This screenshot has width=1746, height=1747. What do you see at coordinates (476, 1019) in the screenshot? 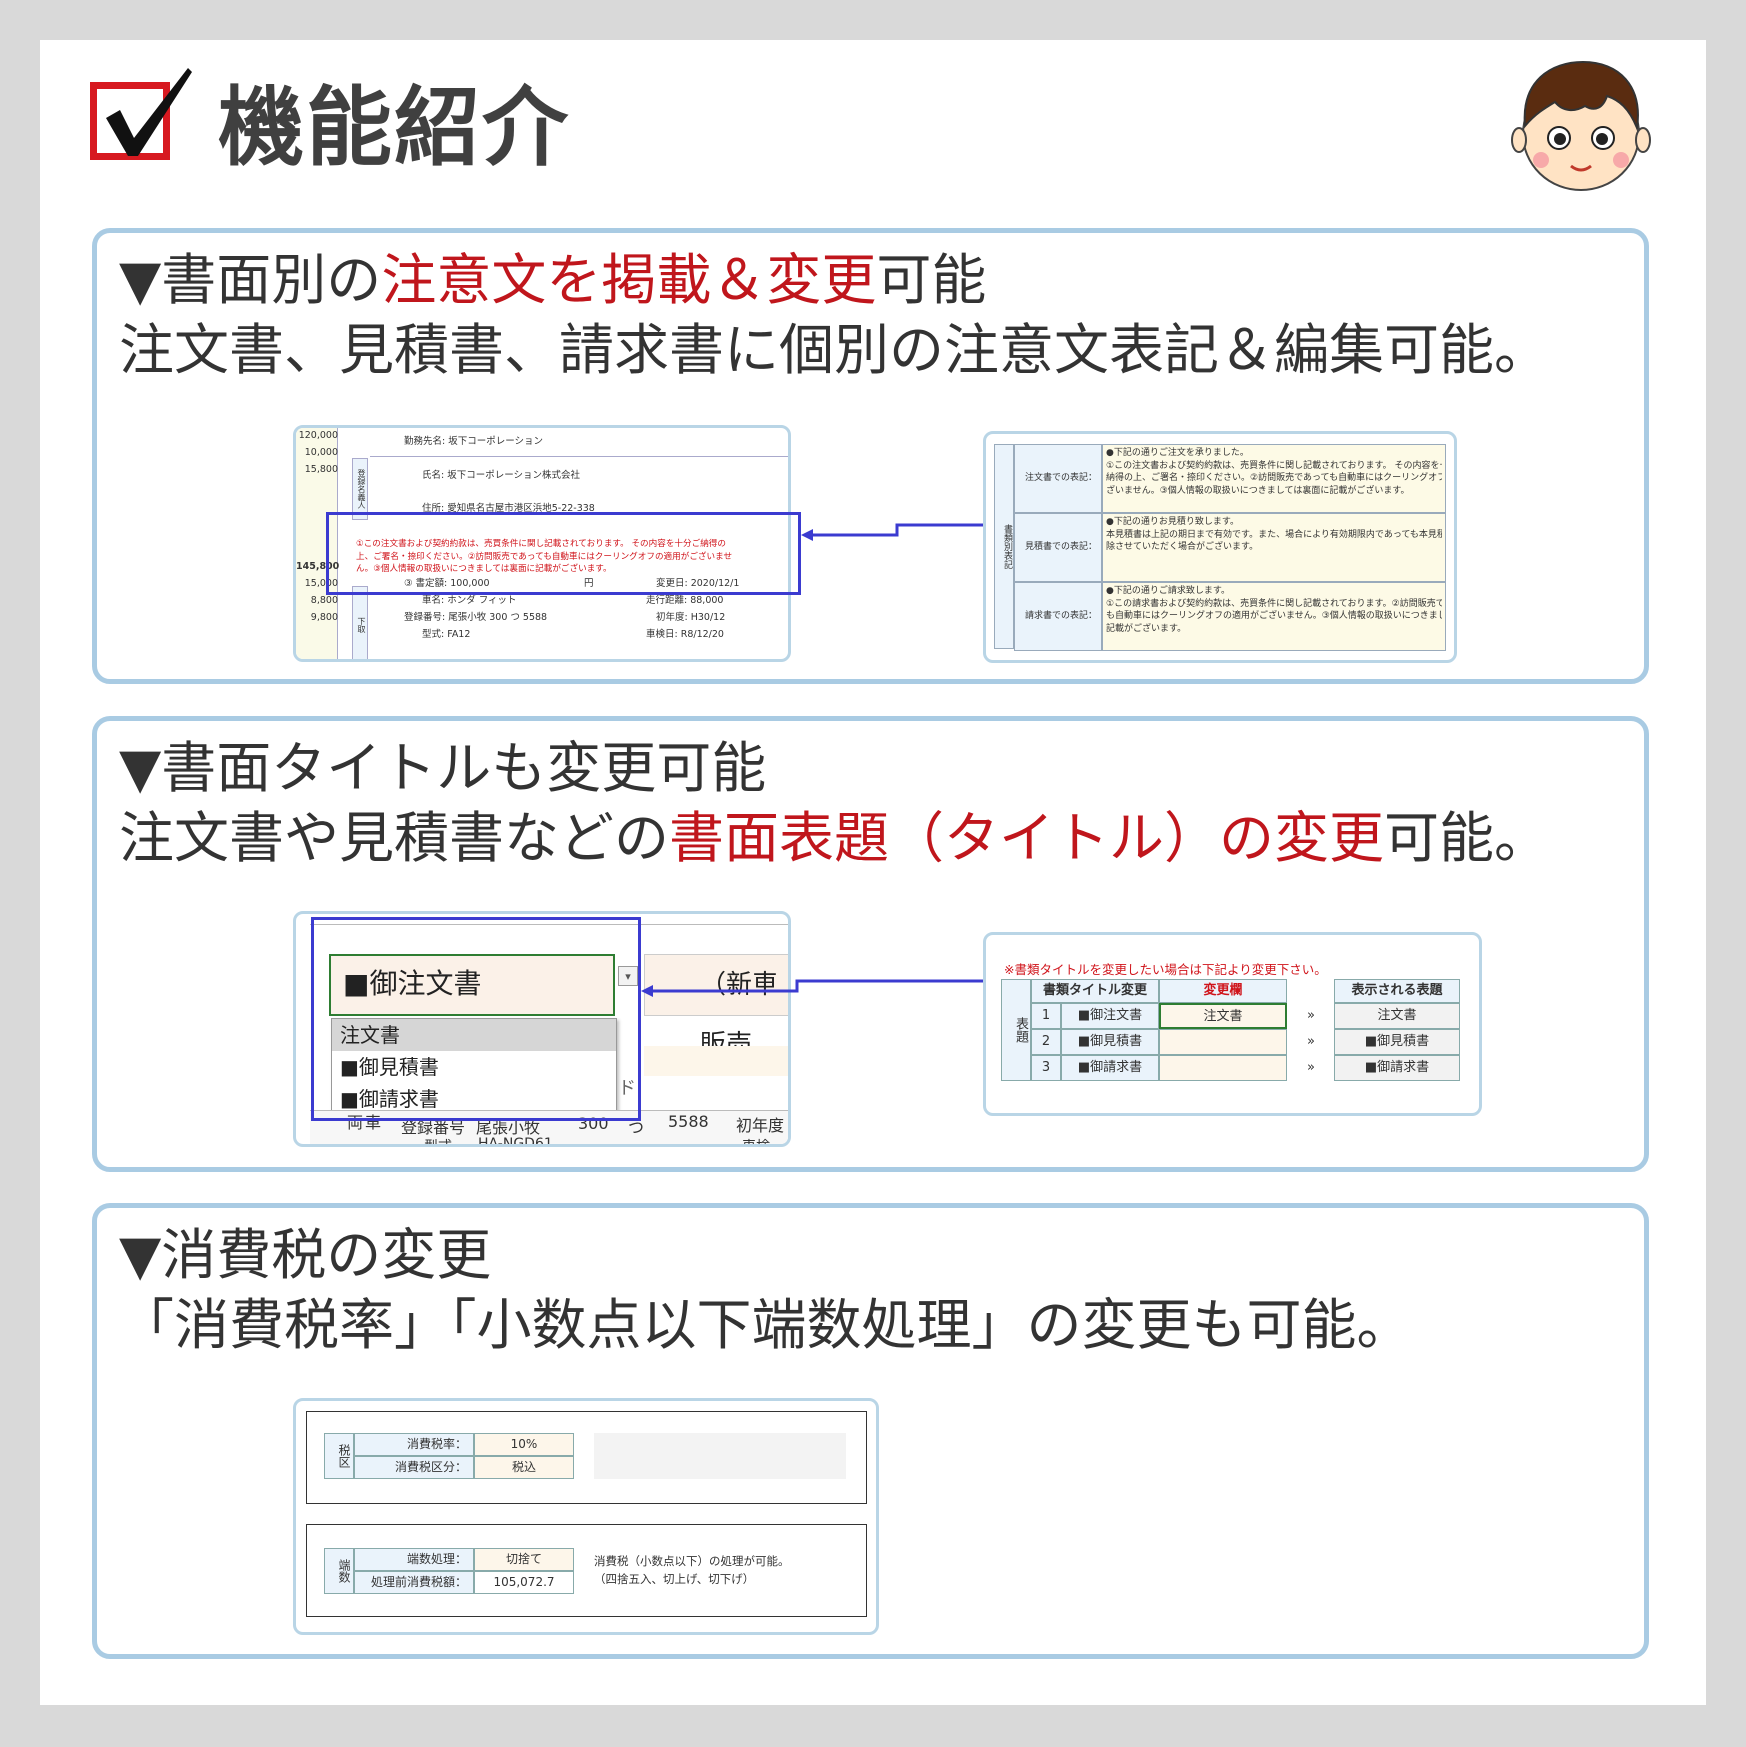
I see `dropdown-highlight` at bounding box center [476, 1019].